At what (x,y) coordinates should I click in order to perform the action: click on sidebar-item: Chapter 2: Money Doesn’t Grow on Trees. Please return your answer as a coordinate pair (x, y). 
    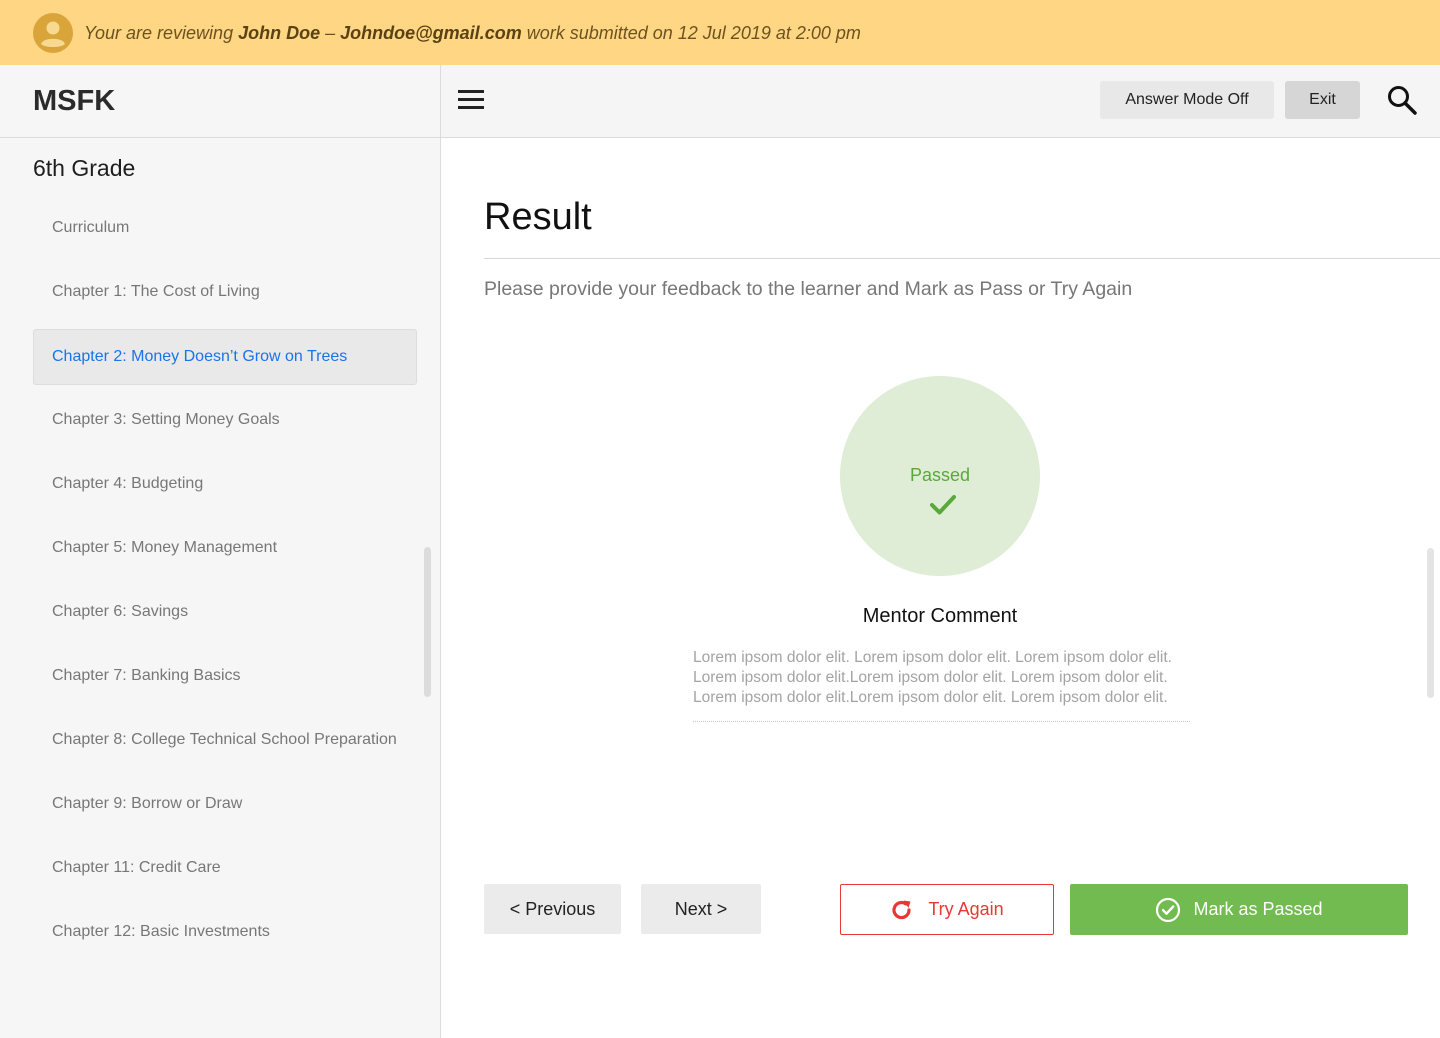
    Looking at the image, I should click on (225, 357).